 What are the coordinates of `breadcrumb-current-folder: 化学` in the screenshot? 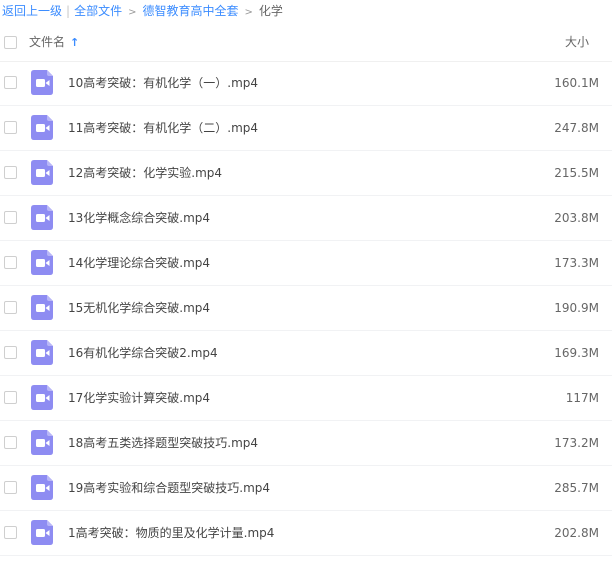 It's located at (270, 11).